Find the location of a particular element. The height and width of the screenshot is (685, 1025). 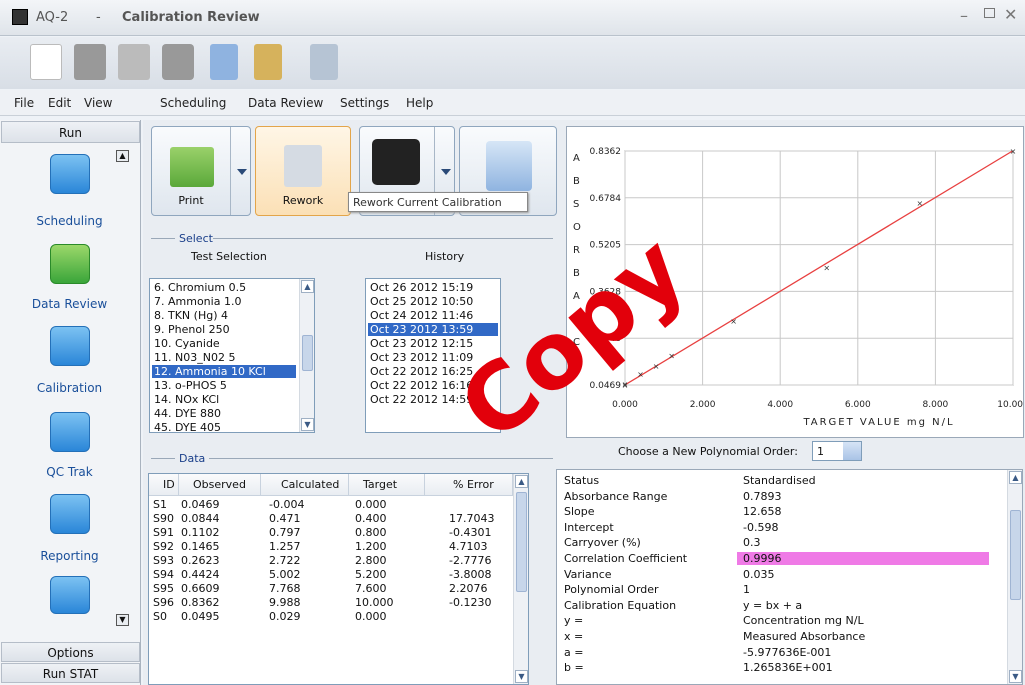

list-item: 11. N03_N02 5 is located at coordinates (194, 357).